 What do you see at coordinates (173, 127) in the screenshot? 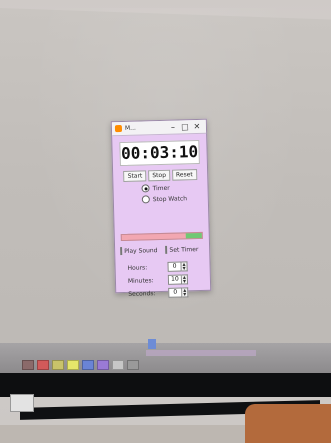
I see `minimize-icon: –` at bounding box center [173, 127].